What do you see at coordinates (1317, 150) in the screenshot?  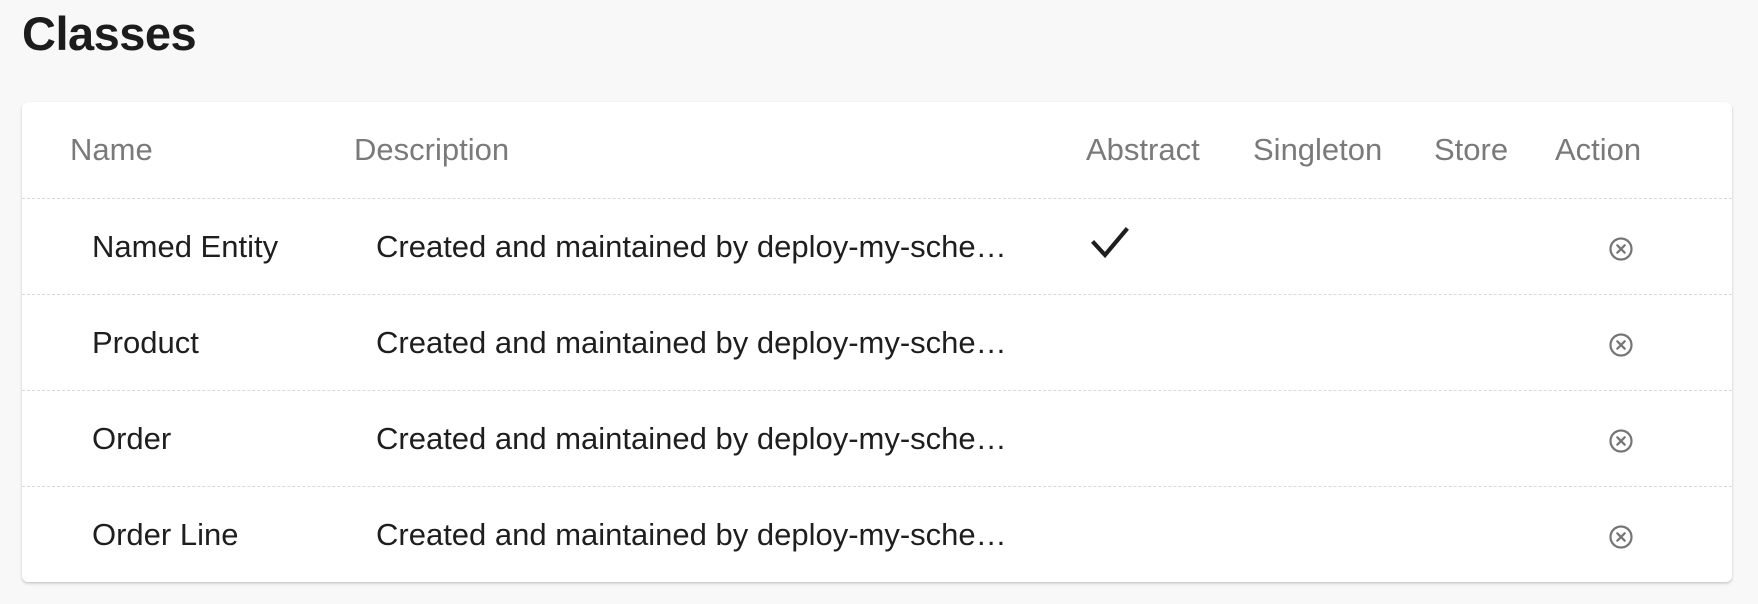 I see `column-header-singleton: Singleton` at bounding box center [1317, 150].